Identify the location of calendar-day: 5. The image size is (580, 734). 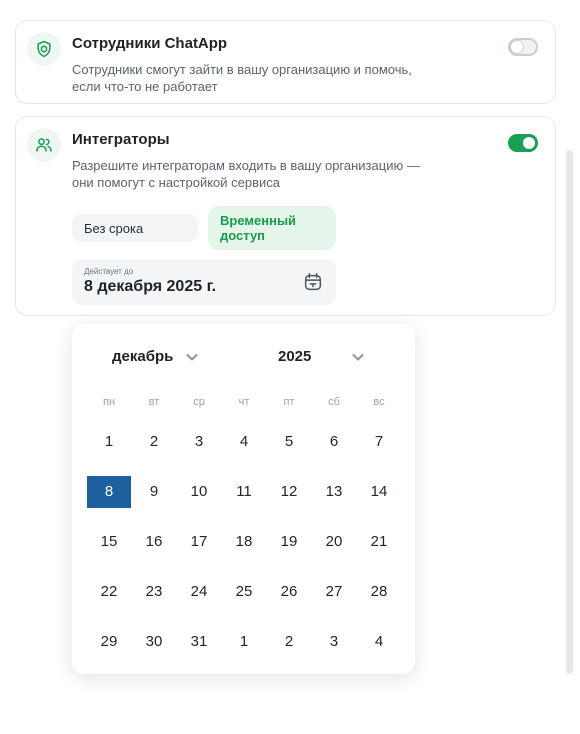
(289, 442).